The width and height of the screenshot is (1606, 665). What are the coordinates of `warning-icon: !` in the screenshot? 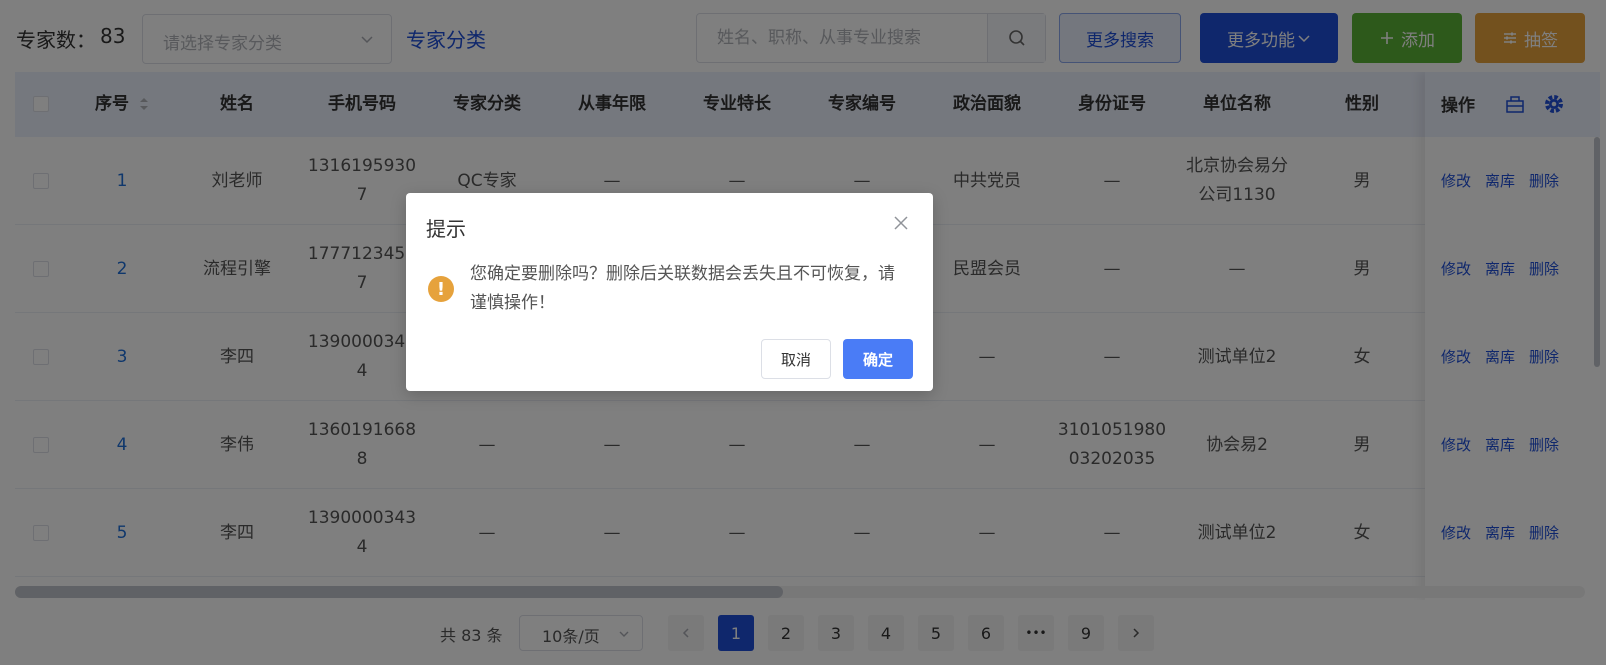 It's located at (441, 289).